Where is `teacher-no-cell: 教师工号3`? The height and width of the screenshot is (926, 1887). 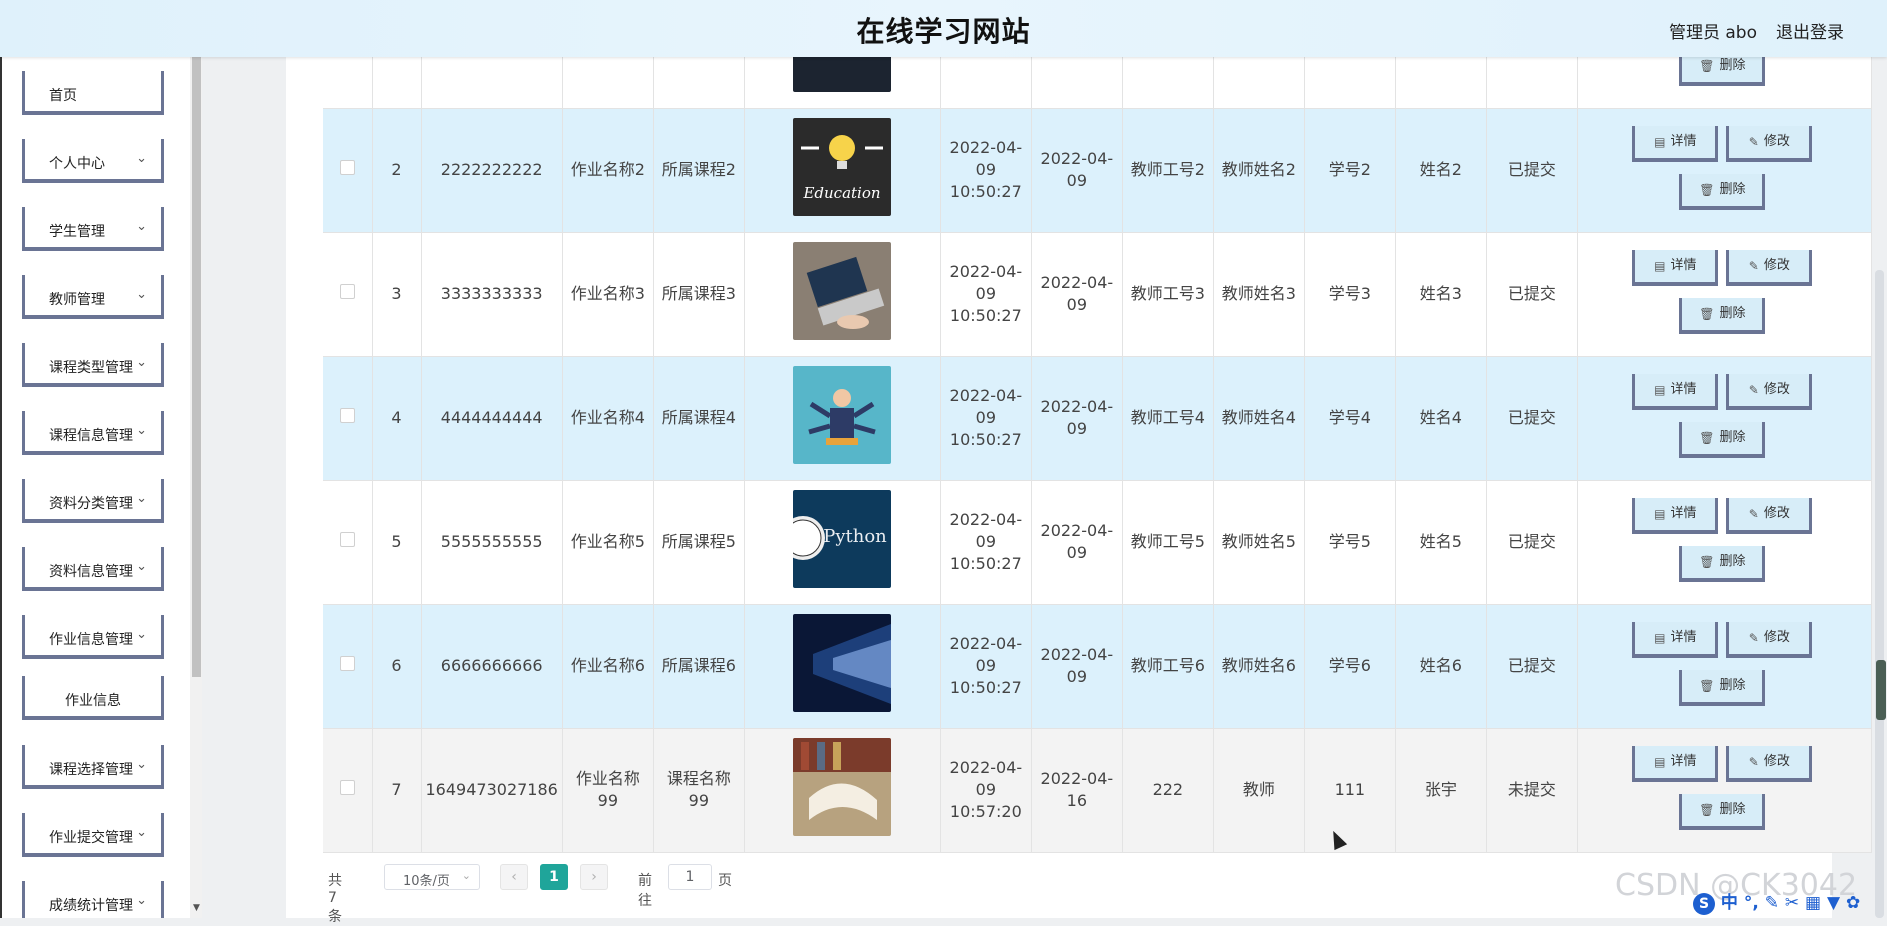 teacher-no-cell: 教师工号3 is located at coordinates (1168, 294).